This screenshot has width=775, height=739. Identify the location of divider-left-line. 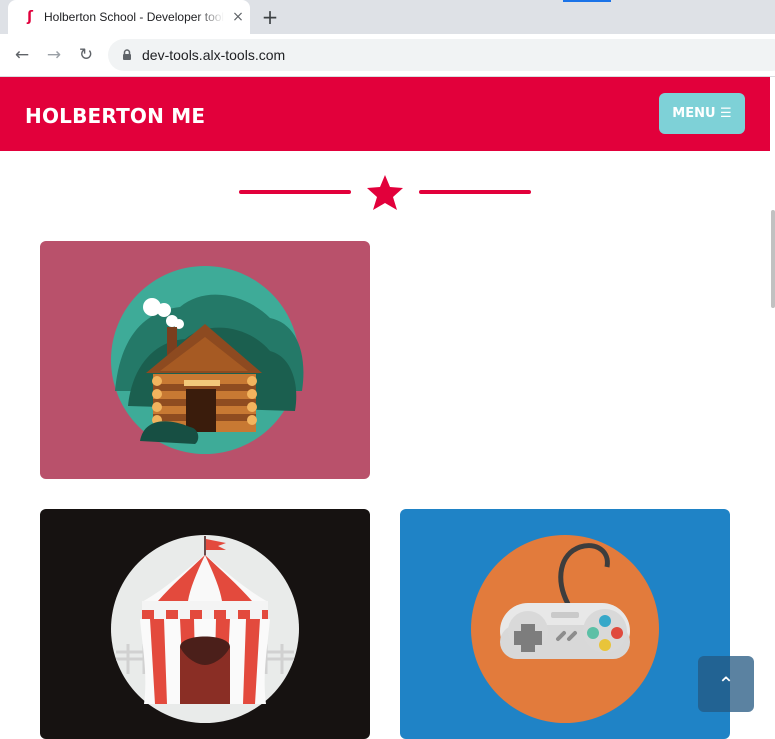
(295, 192).